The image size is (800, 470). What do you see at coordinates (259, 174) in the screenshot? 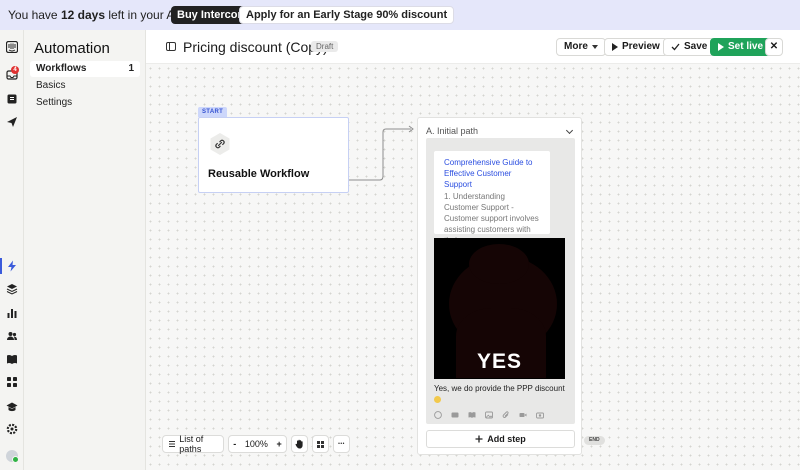
I see `start-node-label: Reusable Workflow` at bounding box center [259, 174].